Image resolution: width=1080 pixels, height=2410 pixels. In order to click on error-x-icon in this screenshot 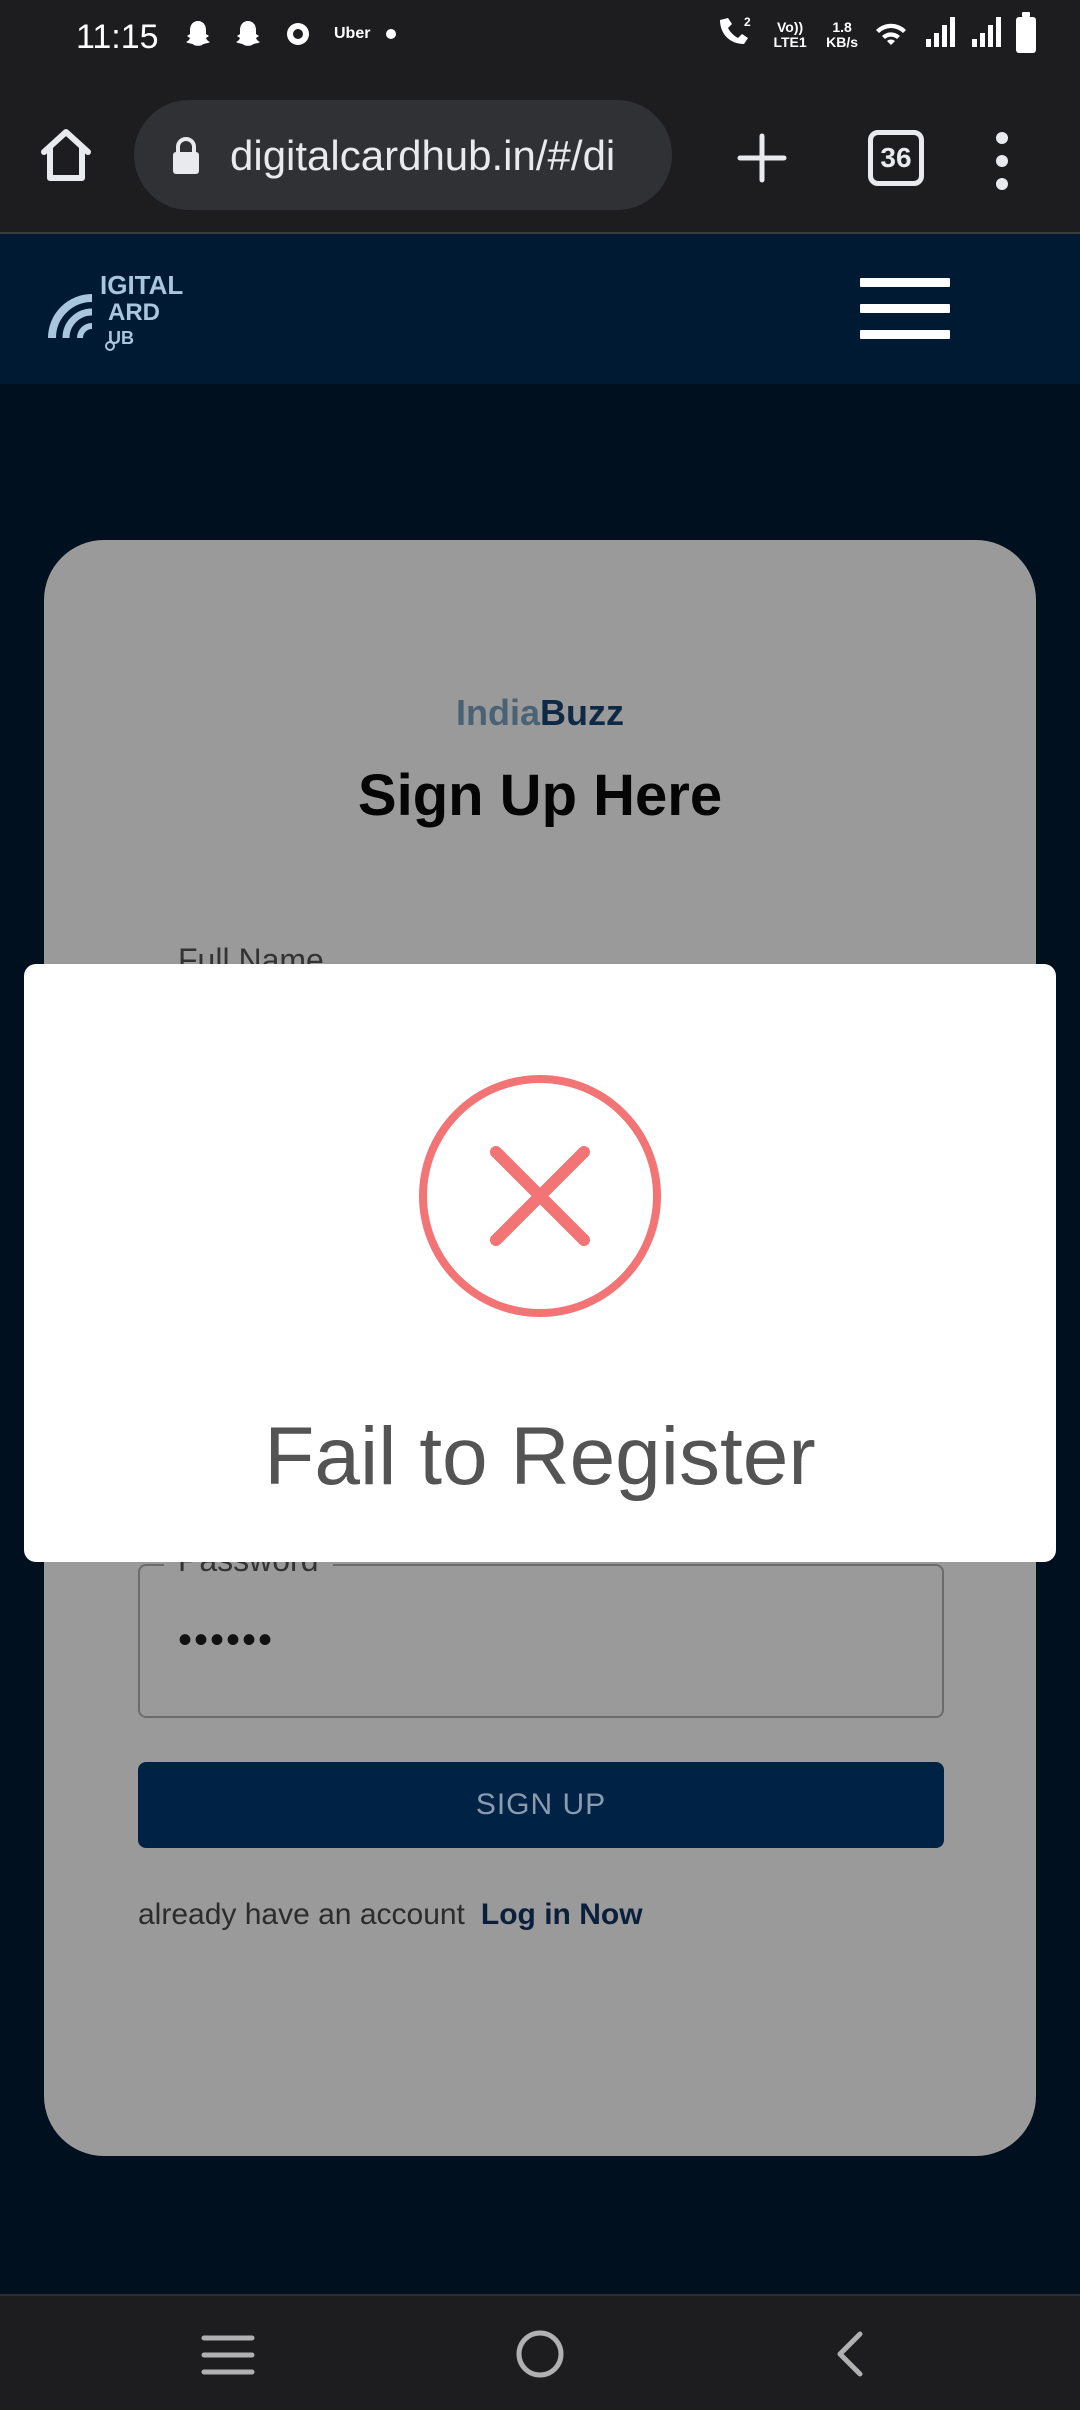, I will do `click(540, 1196)`.